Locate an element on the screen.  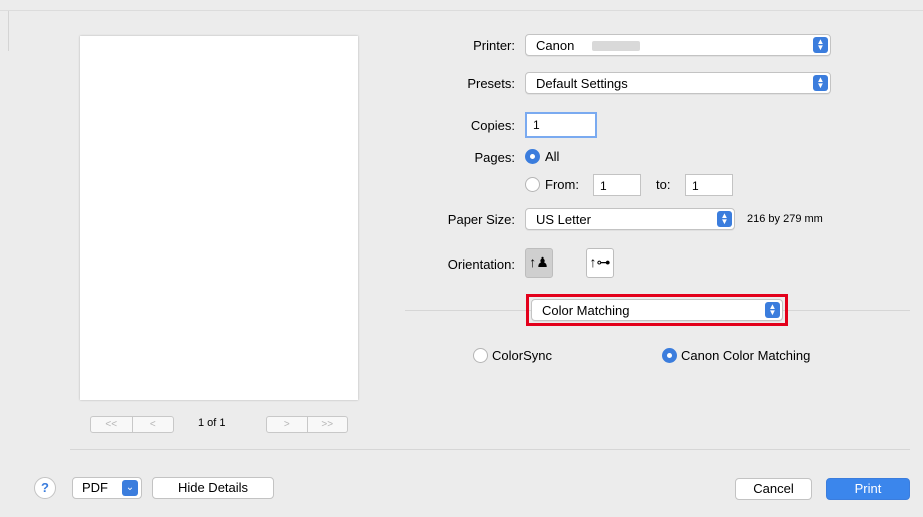
chevron-down-icon: ⌄ is located at coordinates (130, 488).